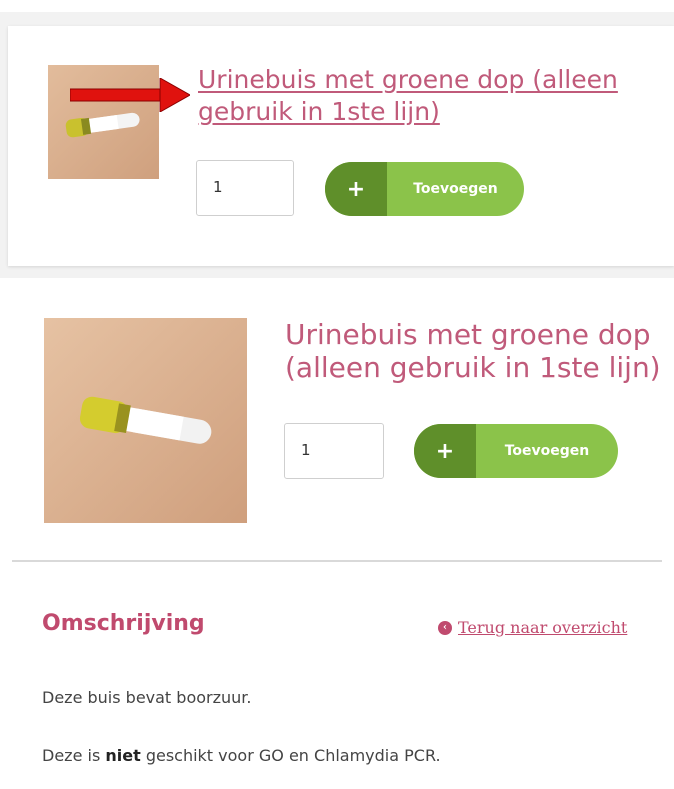  I want to click on description-heading: Omschrijving, so click(123, 623).